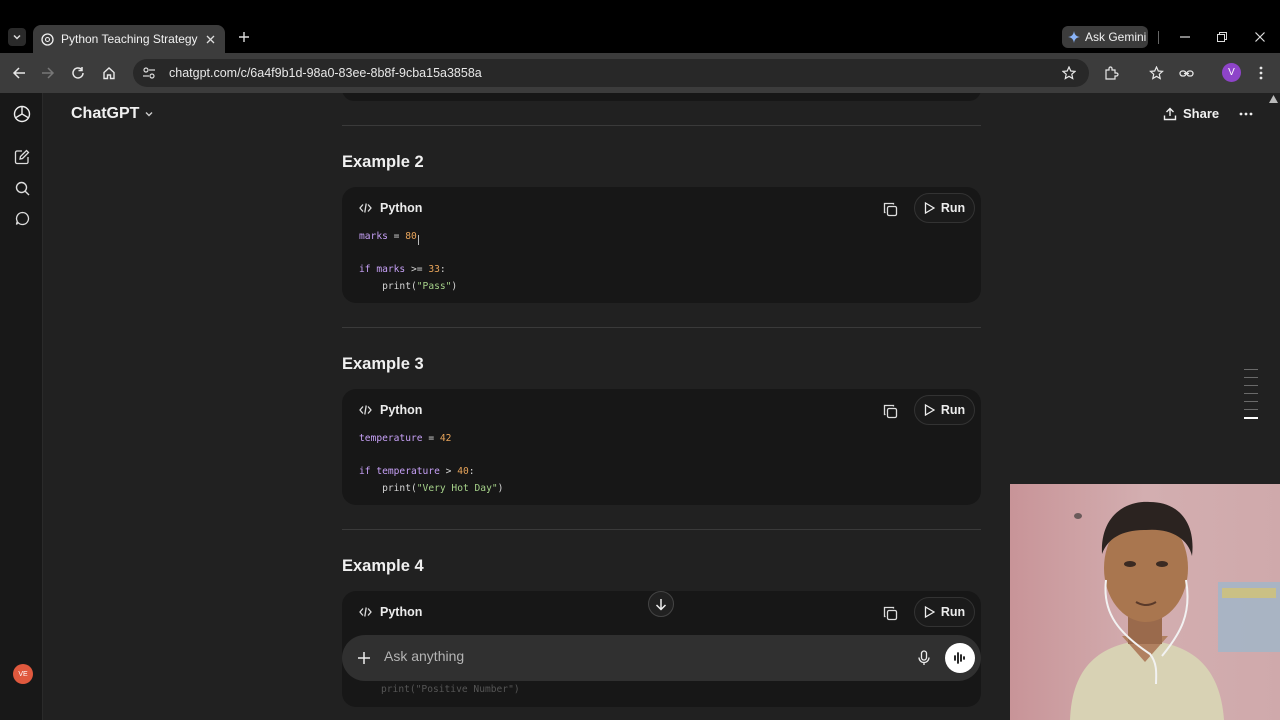  I want to click on search-icon, so click(22, 188).